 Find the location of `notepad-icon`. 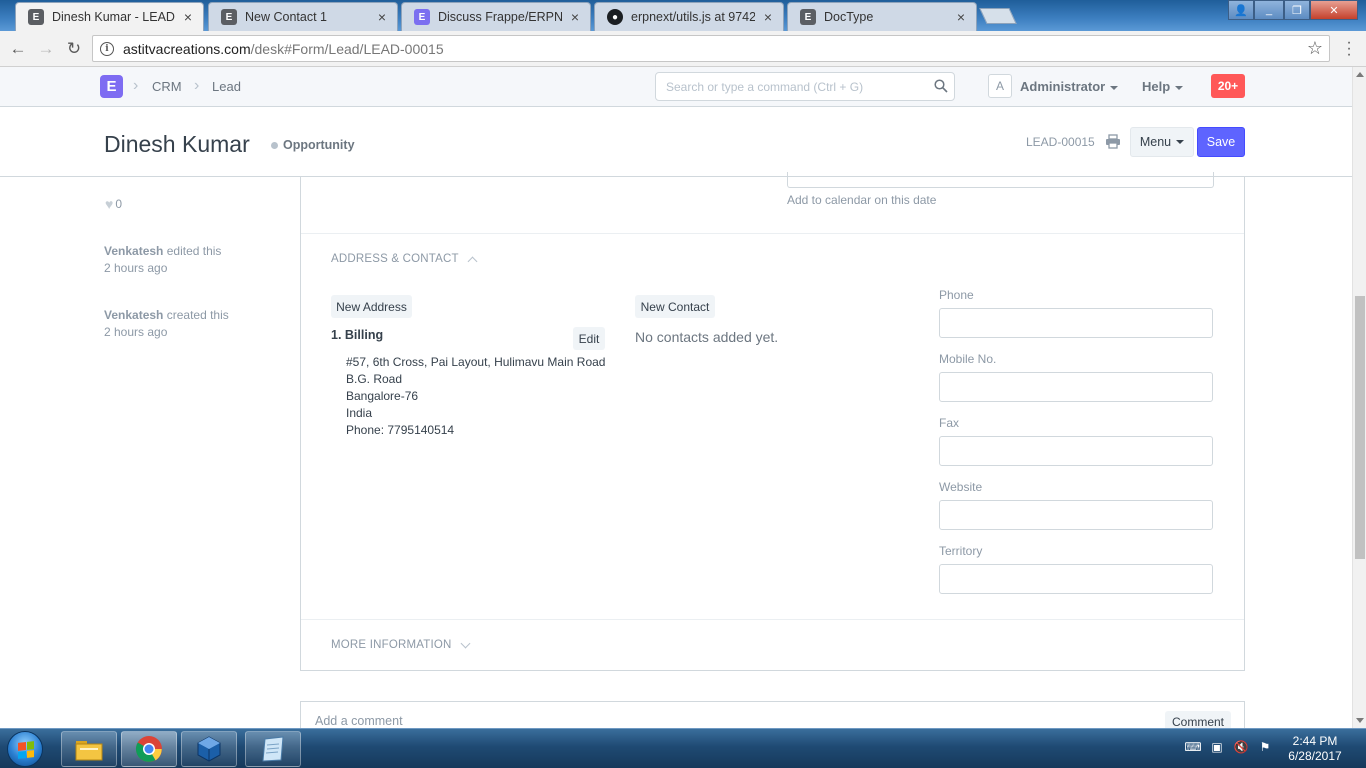

notepad-icon is located at coordinates (273, 749).